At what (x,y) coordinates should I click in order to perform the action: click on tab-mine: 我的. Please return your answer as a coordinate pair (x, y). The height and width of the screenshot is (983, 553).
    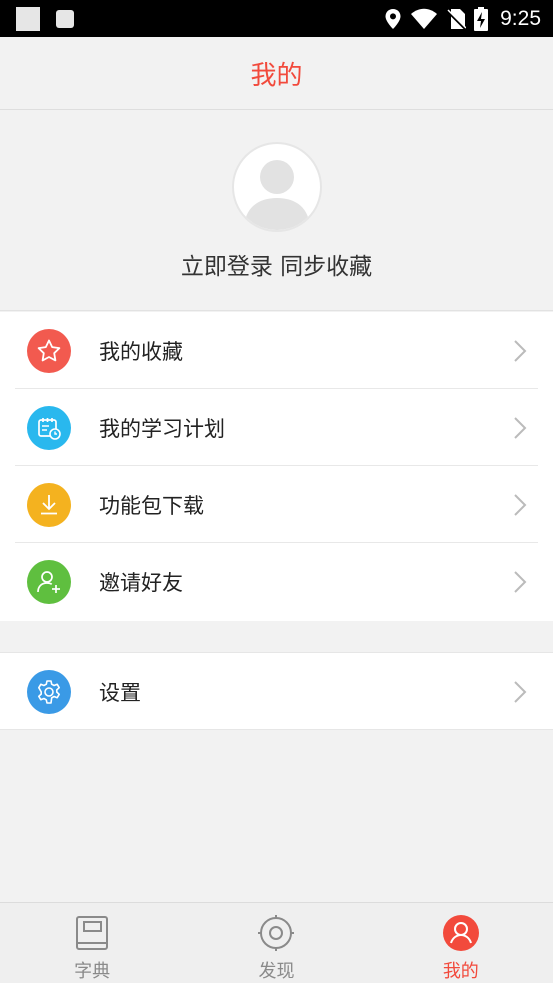
    Looking at the image, I should click on (461, 943).